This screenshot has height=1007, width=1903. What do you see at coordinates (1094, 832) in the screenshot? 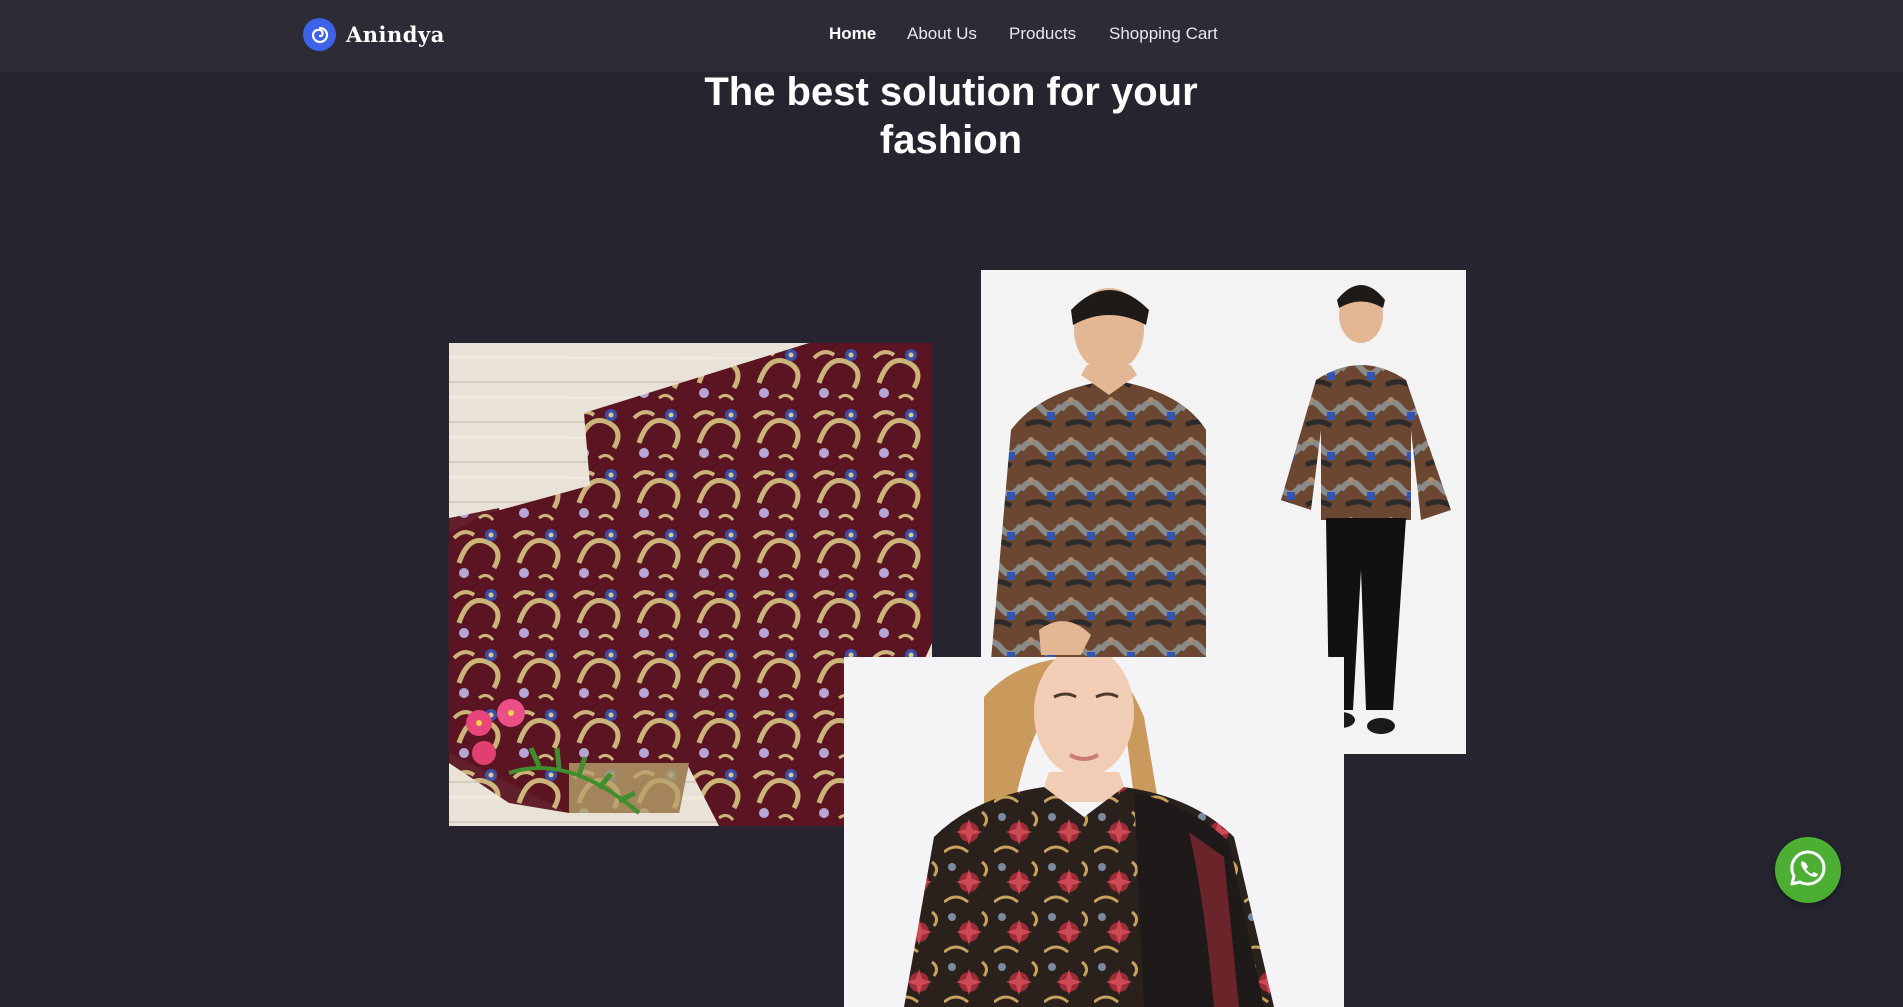
I see `women-batik-blouse-image` at bounding box center [1094, 832].